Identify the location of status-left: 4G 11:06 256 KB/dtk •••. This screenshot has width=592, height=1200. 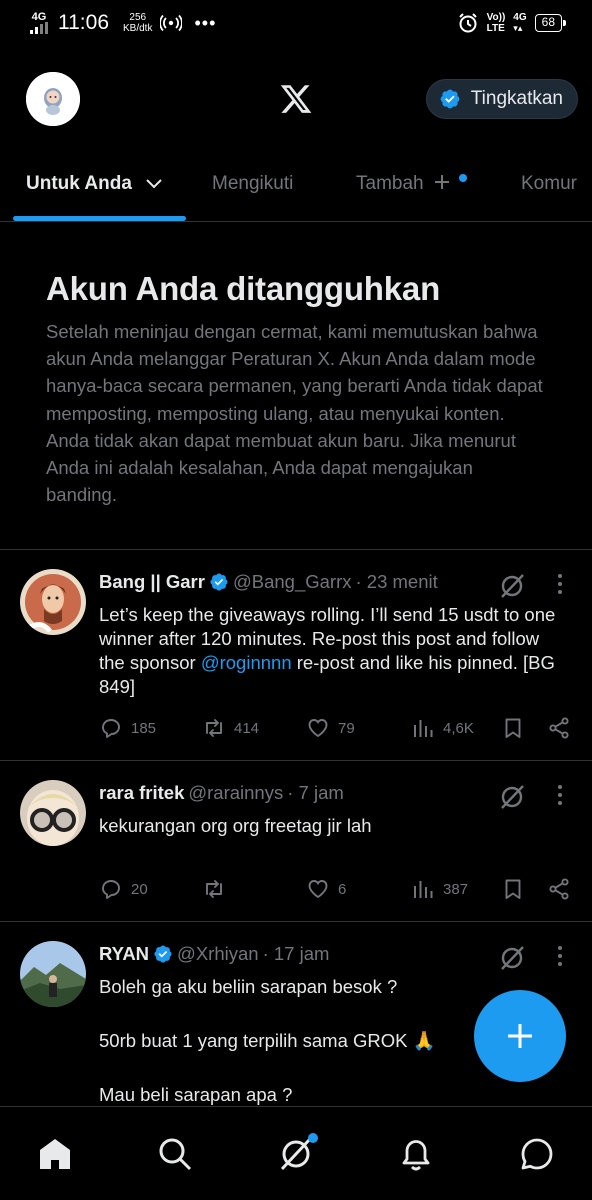
(123, 23).